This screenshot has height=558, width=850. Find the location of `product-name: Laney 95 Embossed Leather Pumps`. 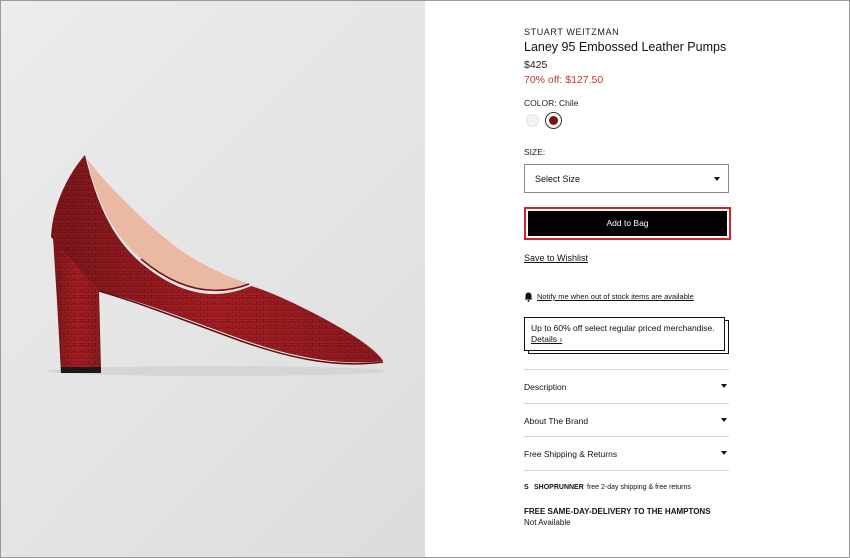

product-name: Laney 95 Embossed Leather Pumps is located at coordinates (625, 47).